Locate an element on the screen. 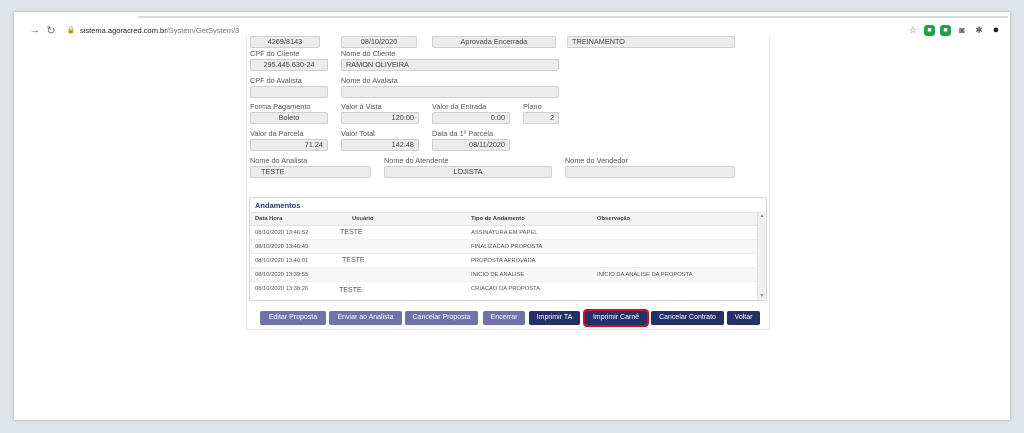  row-tipo: ASSINATURA EM PAPEL is located at coordinates (504, 233).